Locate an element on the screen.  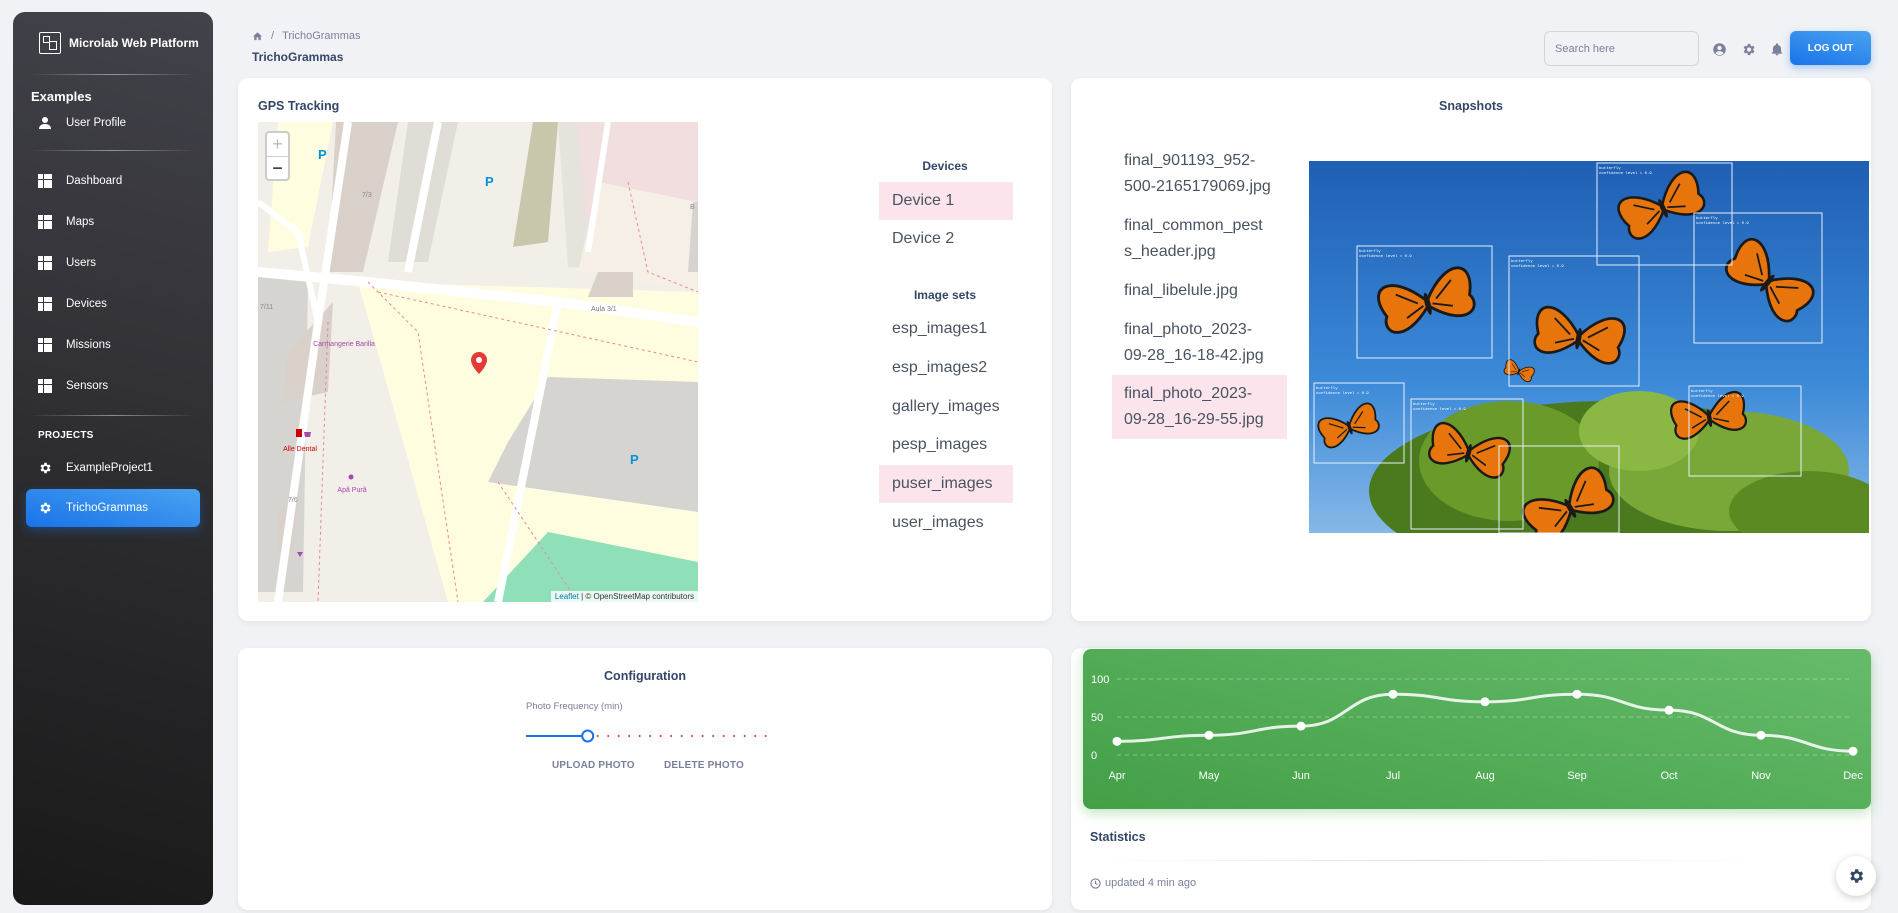
brand-name: Microlab Web Platform is located at coordinates (134, 43).